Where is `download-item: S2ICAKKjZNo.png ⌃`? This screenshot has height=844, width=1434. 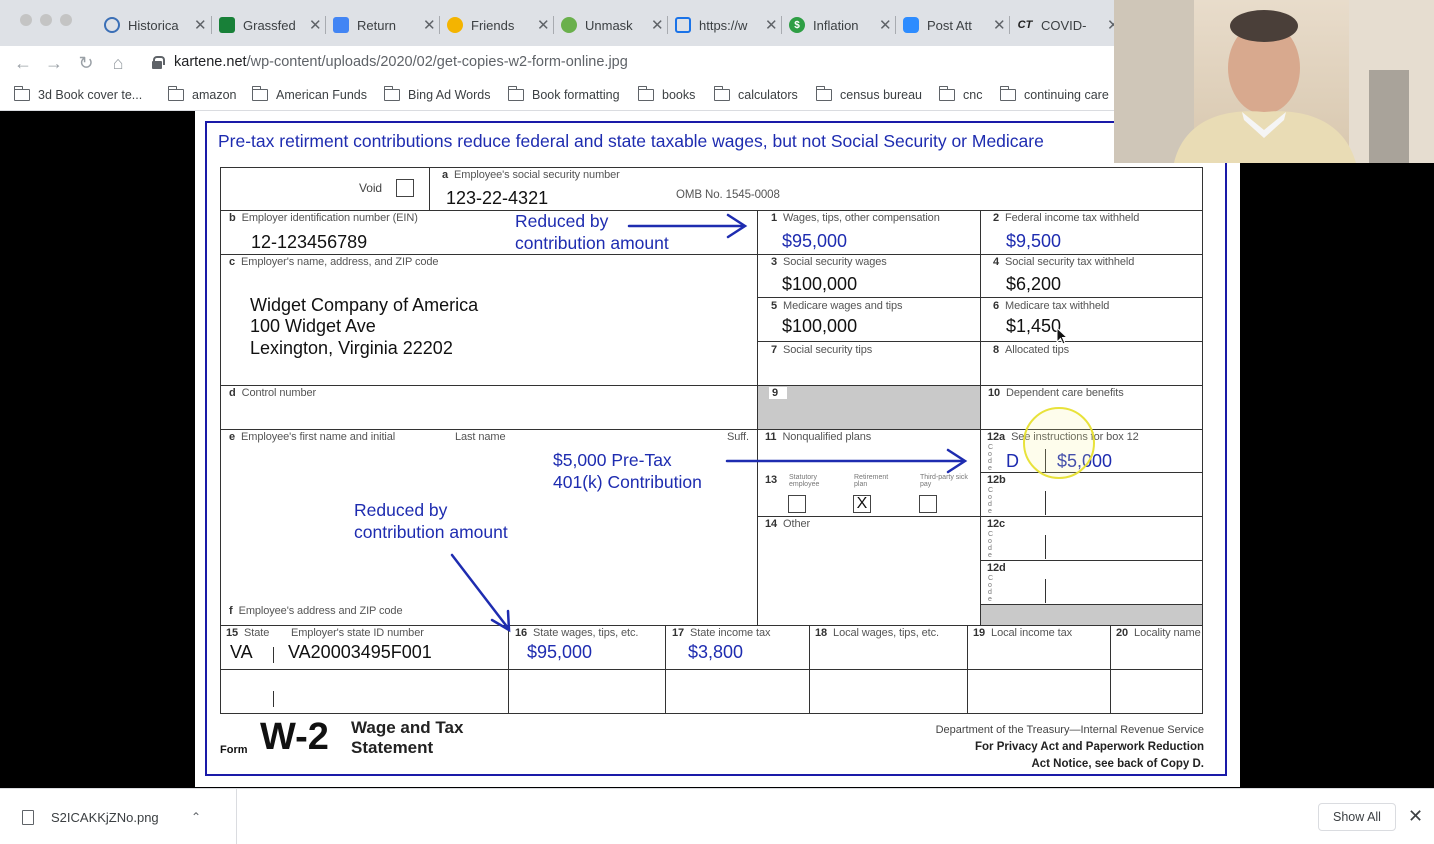 download-item: S2ICAKKjZNo.png ⌃ is located at coordinates (118, 816).